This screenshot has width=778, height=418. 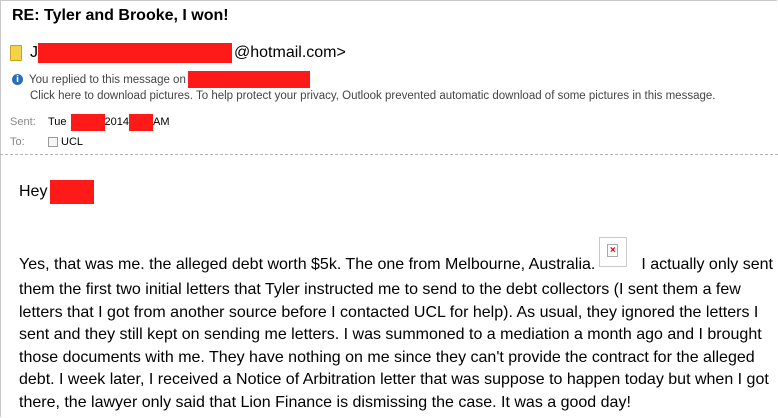 I want to click on sent-row: Sent: Tue 2014 AM, so click(x=90, y=122).